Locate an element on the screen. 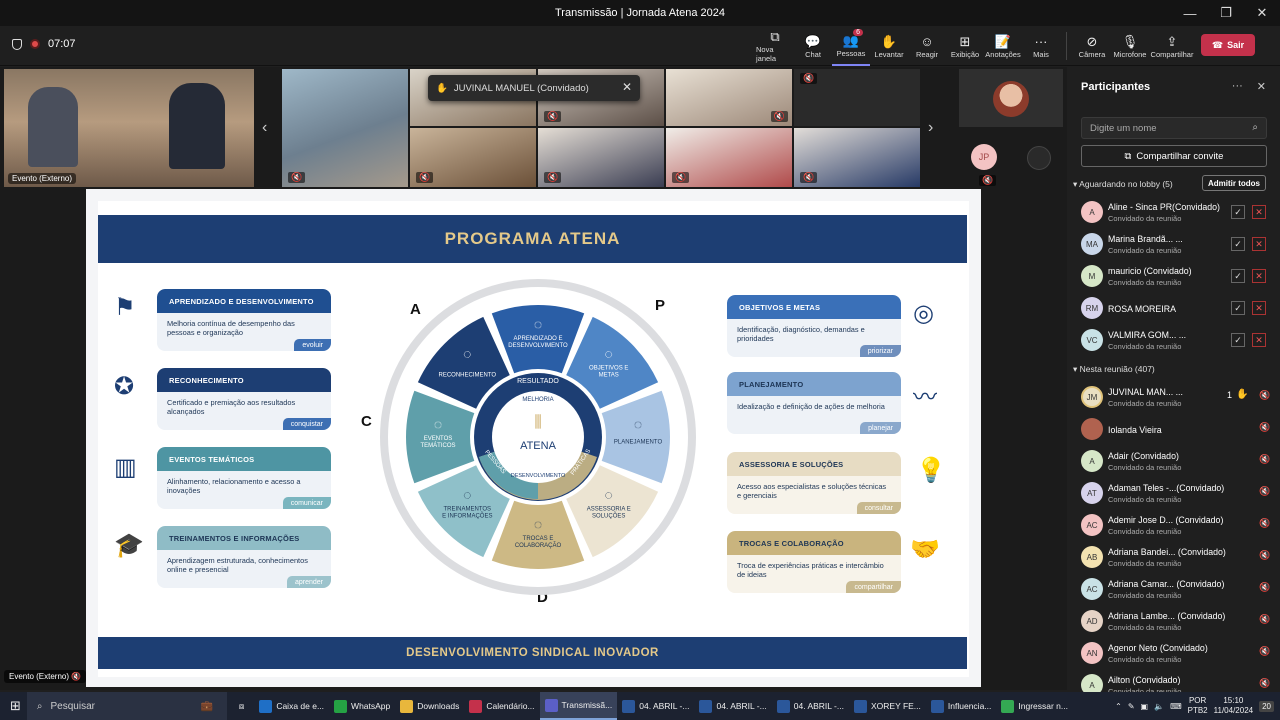 The height and width of the screenshot is (720, 1280). chat-button: 💬 Chat is located at coordinates (813, 46).